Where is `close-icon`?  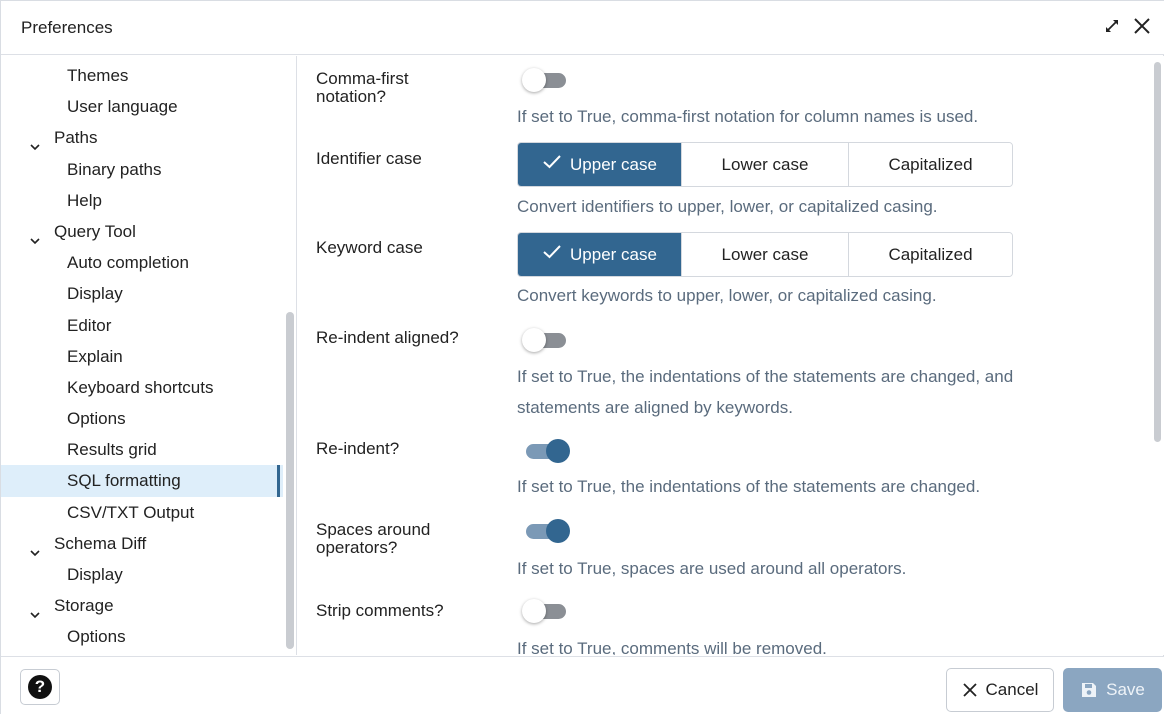 close-icon is located at coordinates (1142, 26).